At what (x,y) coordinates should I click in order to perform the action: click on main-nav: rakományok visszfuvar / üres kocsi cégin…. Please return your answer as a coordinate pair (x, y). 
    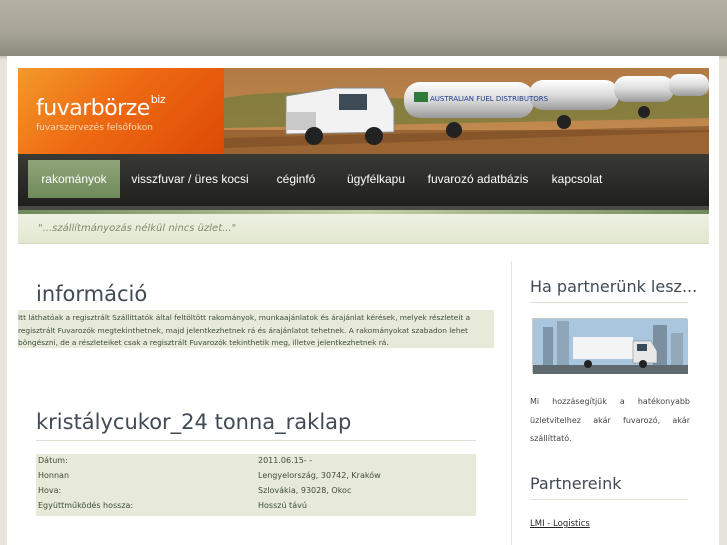
    Looking at the image, I should click on (363, 182).